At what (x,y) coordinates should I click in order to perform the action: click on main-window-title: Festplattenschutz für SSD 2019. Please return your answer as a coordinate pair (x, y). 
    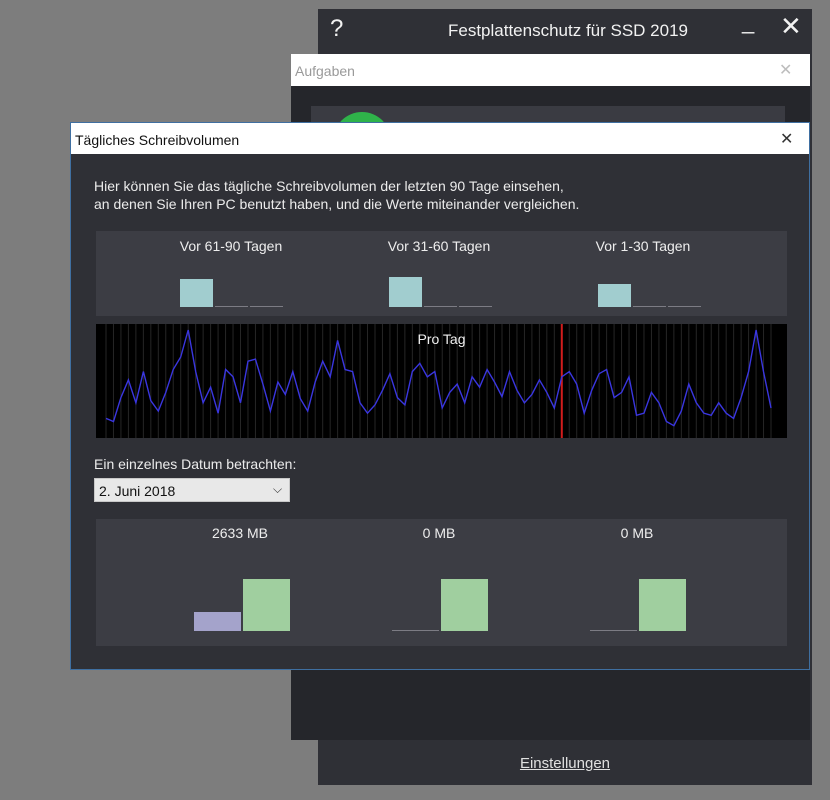
    Looking at the image, I should click on (568, 30).